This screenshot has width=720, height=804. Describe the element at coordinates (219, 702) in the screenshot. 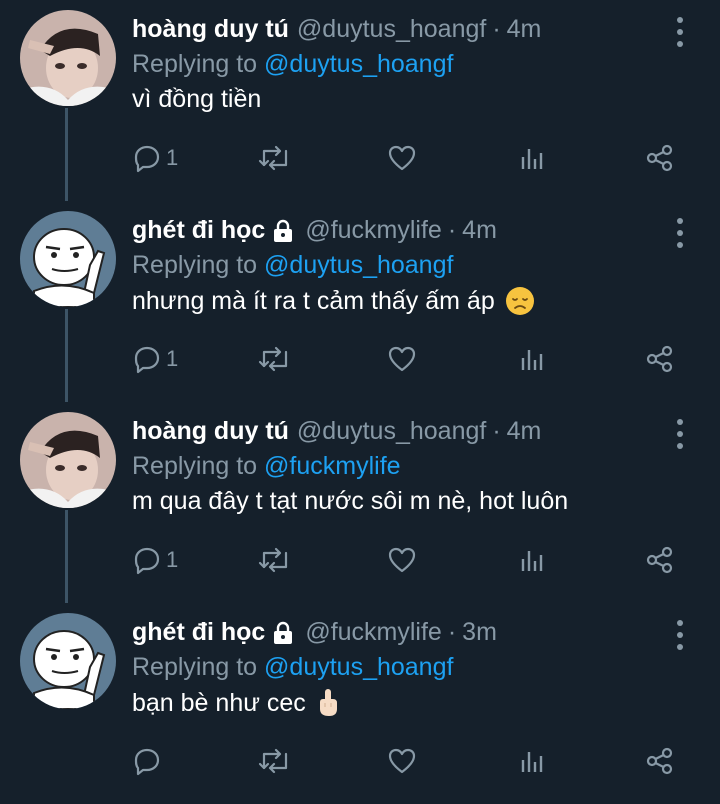

I see `tweet-text-content: bạn bè như cec` at that location.